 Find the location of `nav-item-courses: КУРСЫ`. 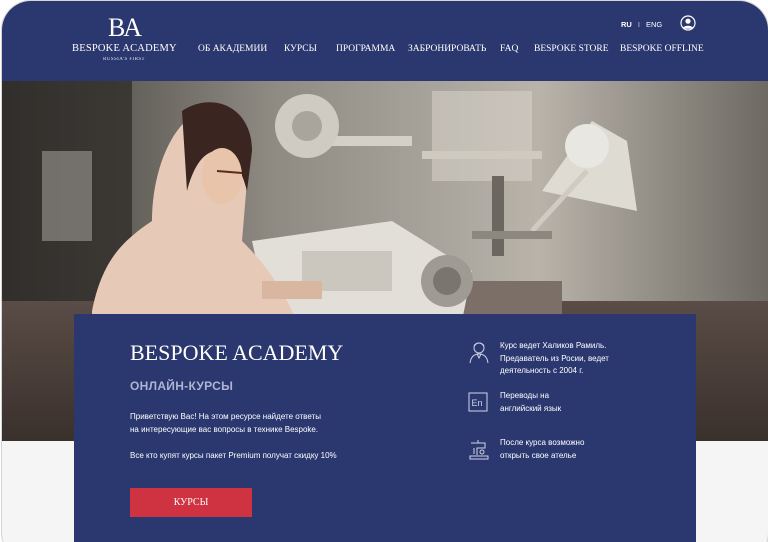

nav-item-courses: КУРСЫ is located at coordinates (300, 49).